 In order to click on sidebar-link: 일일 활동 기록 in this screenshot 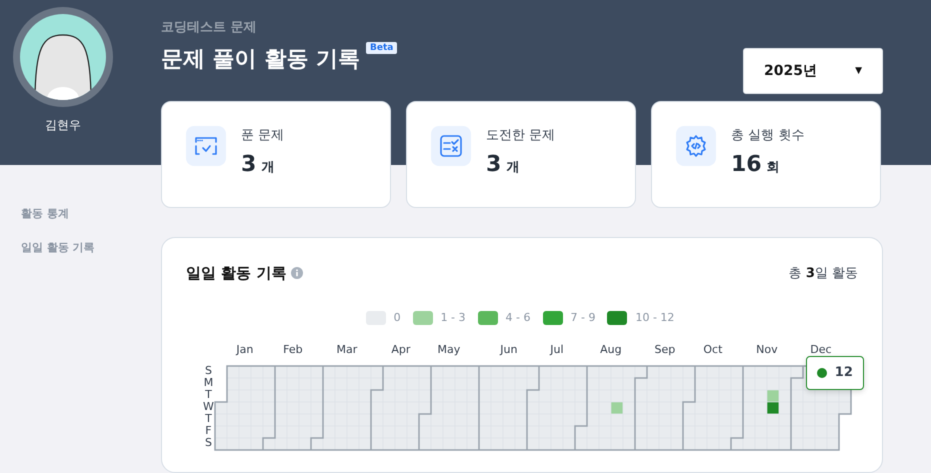, I will do `click(58, 247)`.